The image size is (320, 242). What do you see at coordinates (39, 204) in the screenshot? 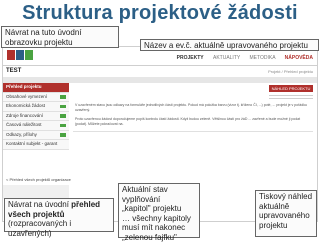
I see `callout-text: Návrat na úvodní` at bounding box center [39, 204].